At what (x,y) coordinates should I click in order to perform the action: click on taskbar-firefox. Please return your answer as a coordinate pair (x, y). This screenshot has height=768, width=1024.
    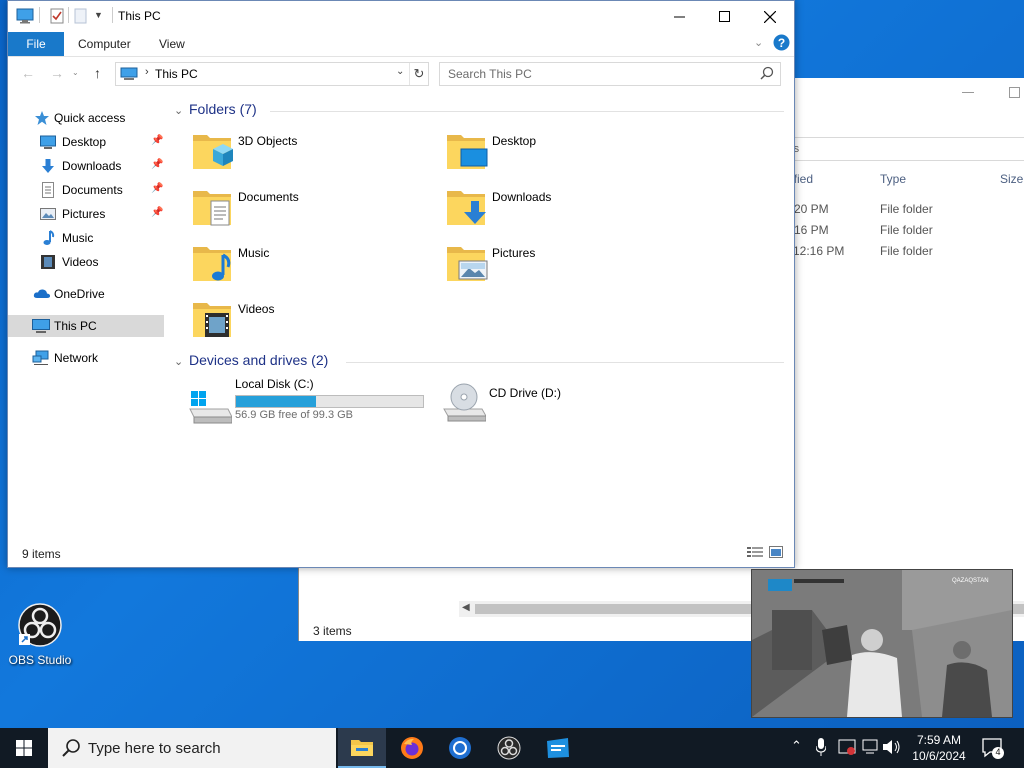
    Looking at the image, I should click on (412, 748).